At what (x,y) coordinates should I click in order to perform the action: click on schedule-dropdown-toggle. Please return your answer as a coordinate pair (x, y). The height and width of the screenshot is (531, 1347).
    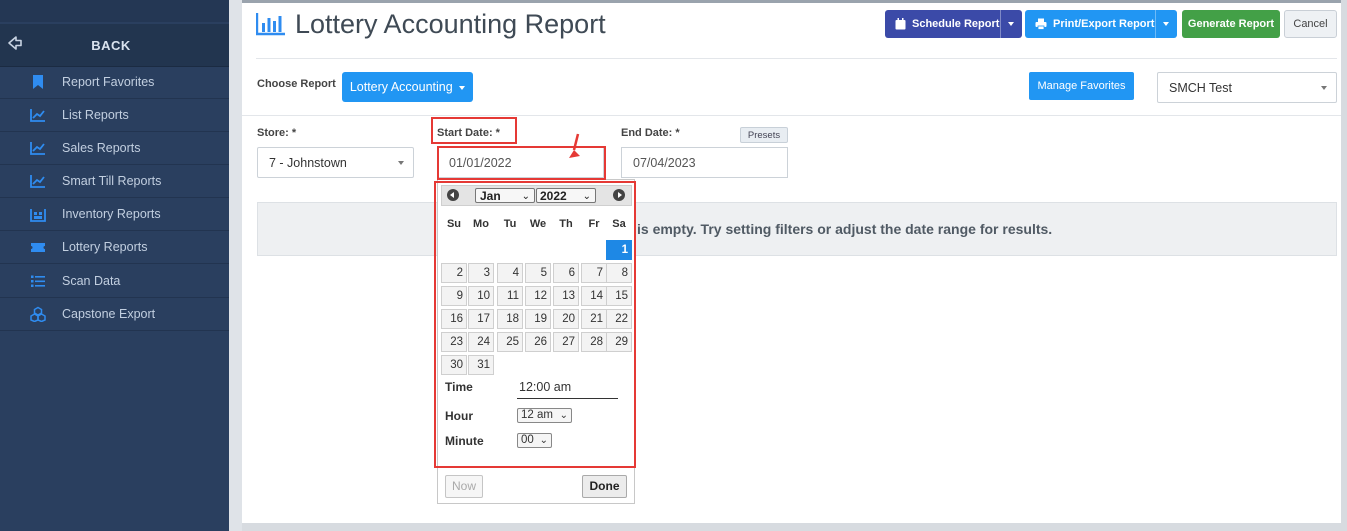
    Looking at the image, I should click on (1011, 24).